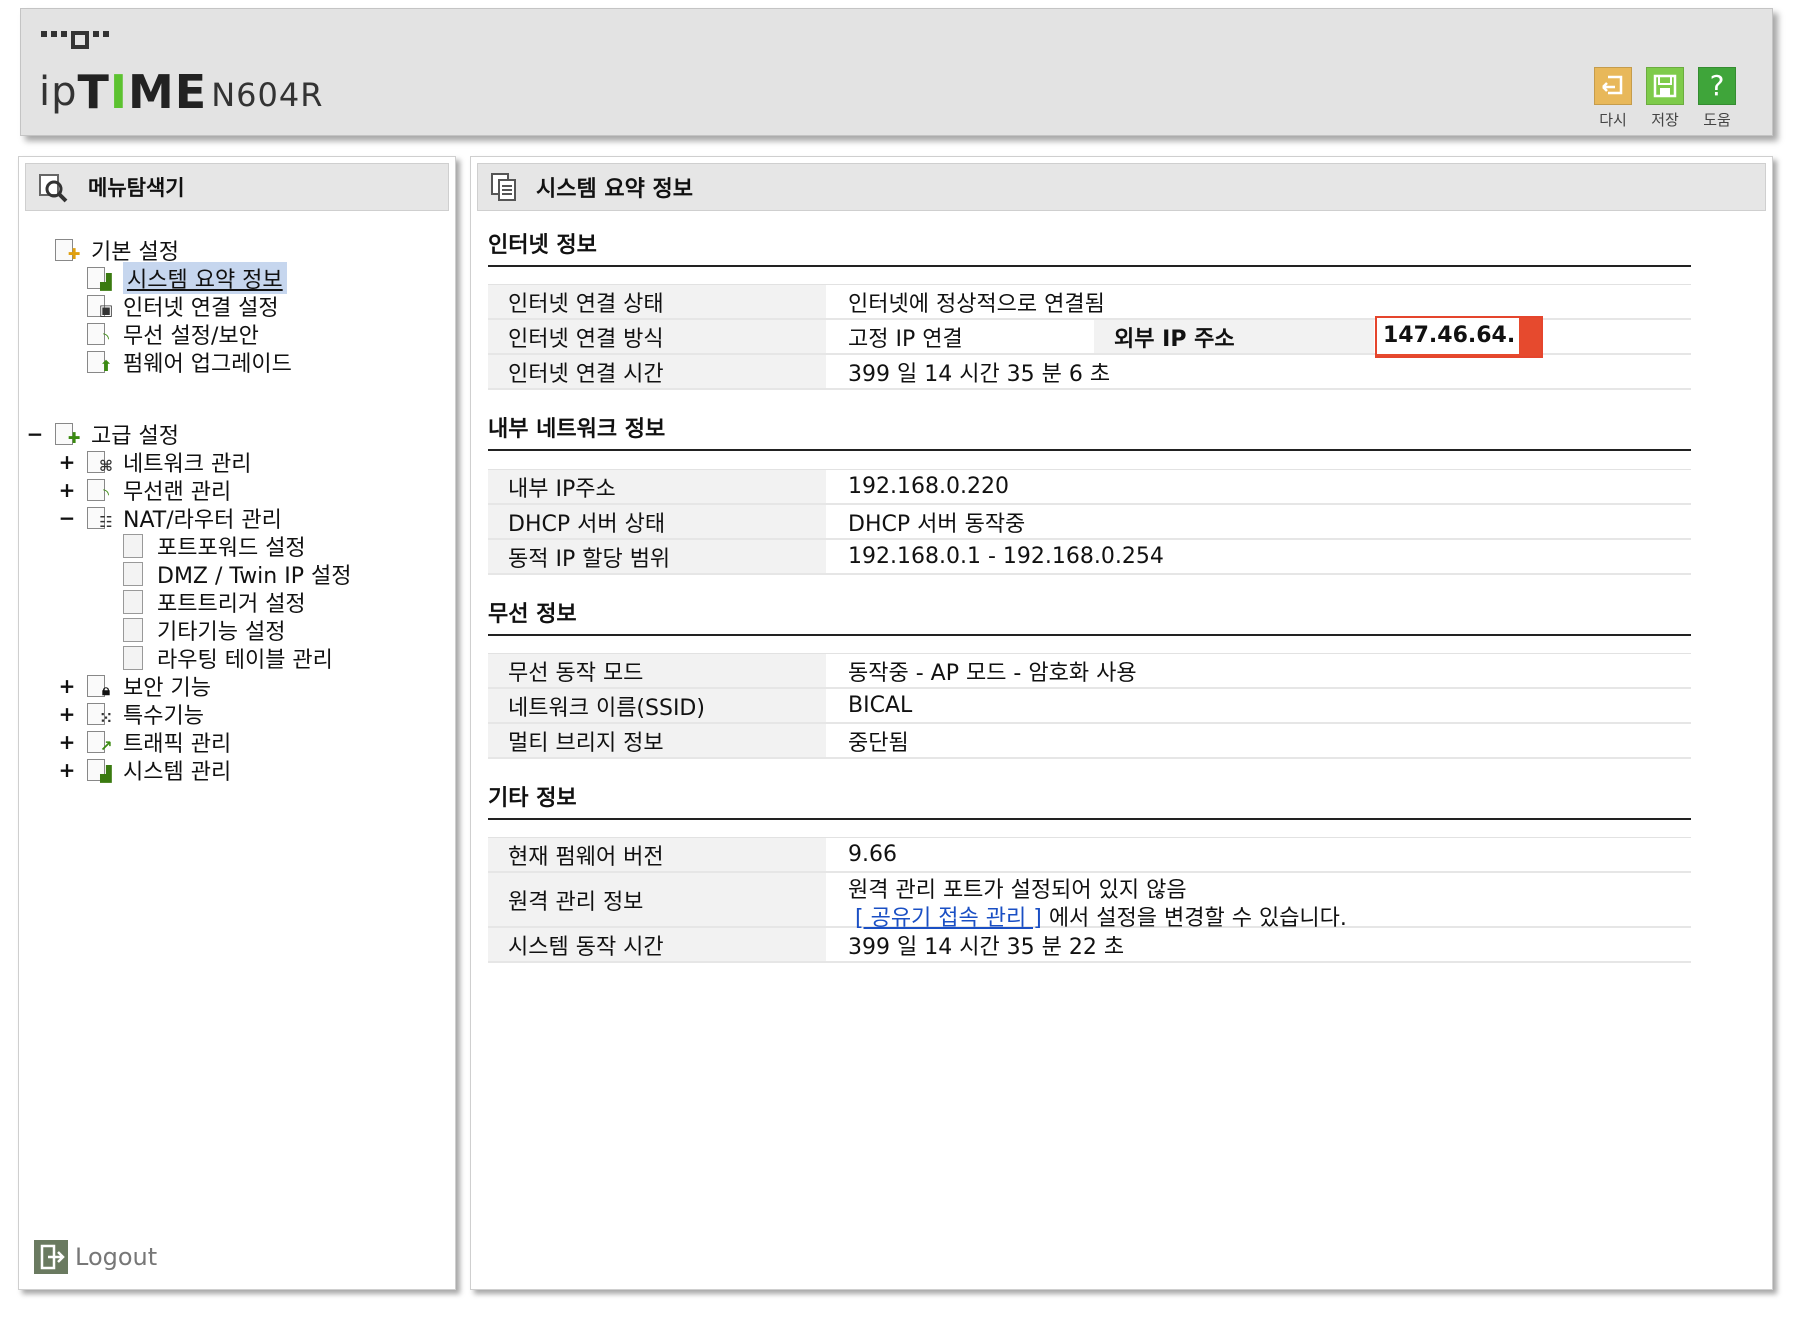  Describe the element at coordinates (1665, 86) in the screenshot. I see `save-icon` at that location.